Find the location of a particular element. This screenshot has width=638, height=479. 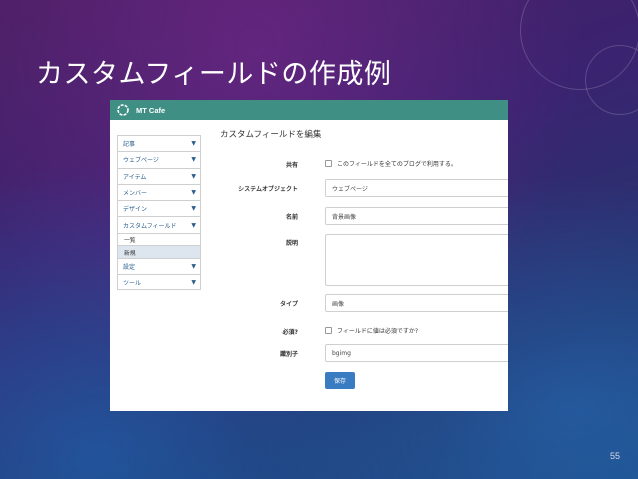

page-number: 55 is located at coordinates (614, 456).